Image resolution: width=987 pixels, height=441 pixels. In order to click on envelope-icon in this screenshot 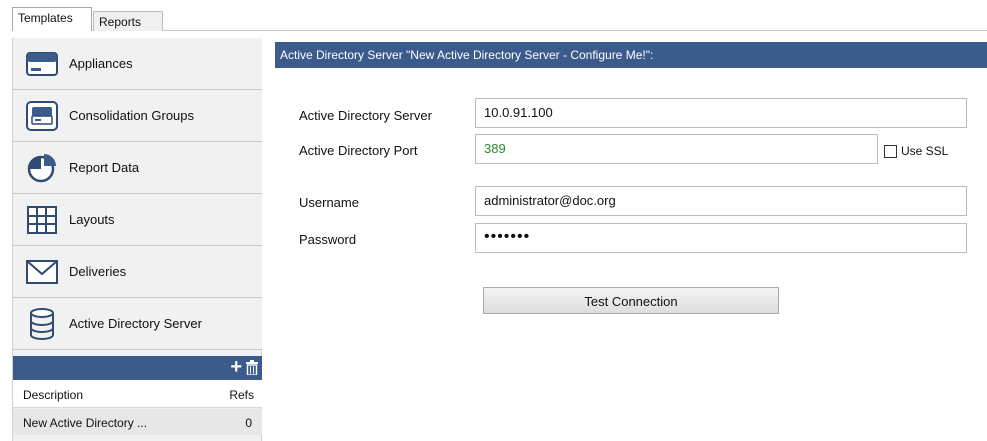, I will do `click(42, 272)`.